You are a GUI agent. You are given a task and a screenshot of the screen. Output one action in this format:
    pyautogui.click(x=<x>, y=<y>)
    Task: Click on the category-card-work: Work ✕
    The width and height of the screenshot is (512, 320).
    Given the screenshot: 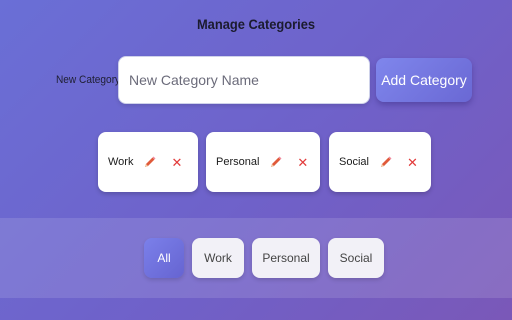 What is the action you would take?
    pyautogui.click(x=148, y=162)
    